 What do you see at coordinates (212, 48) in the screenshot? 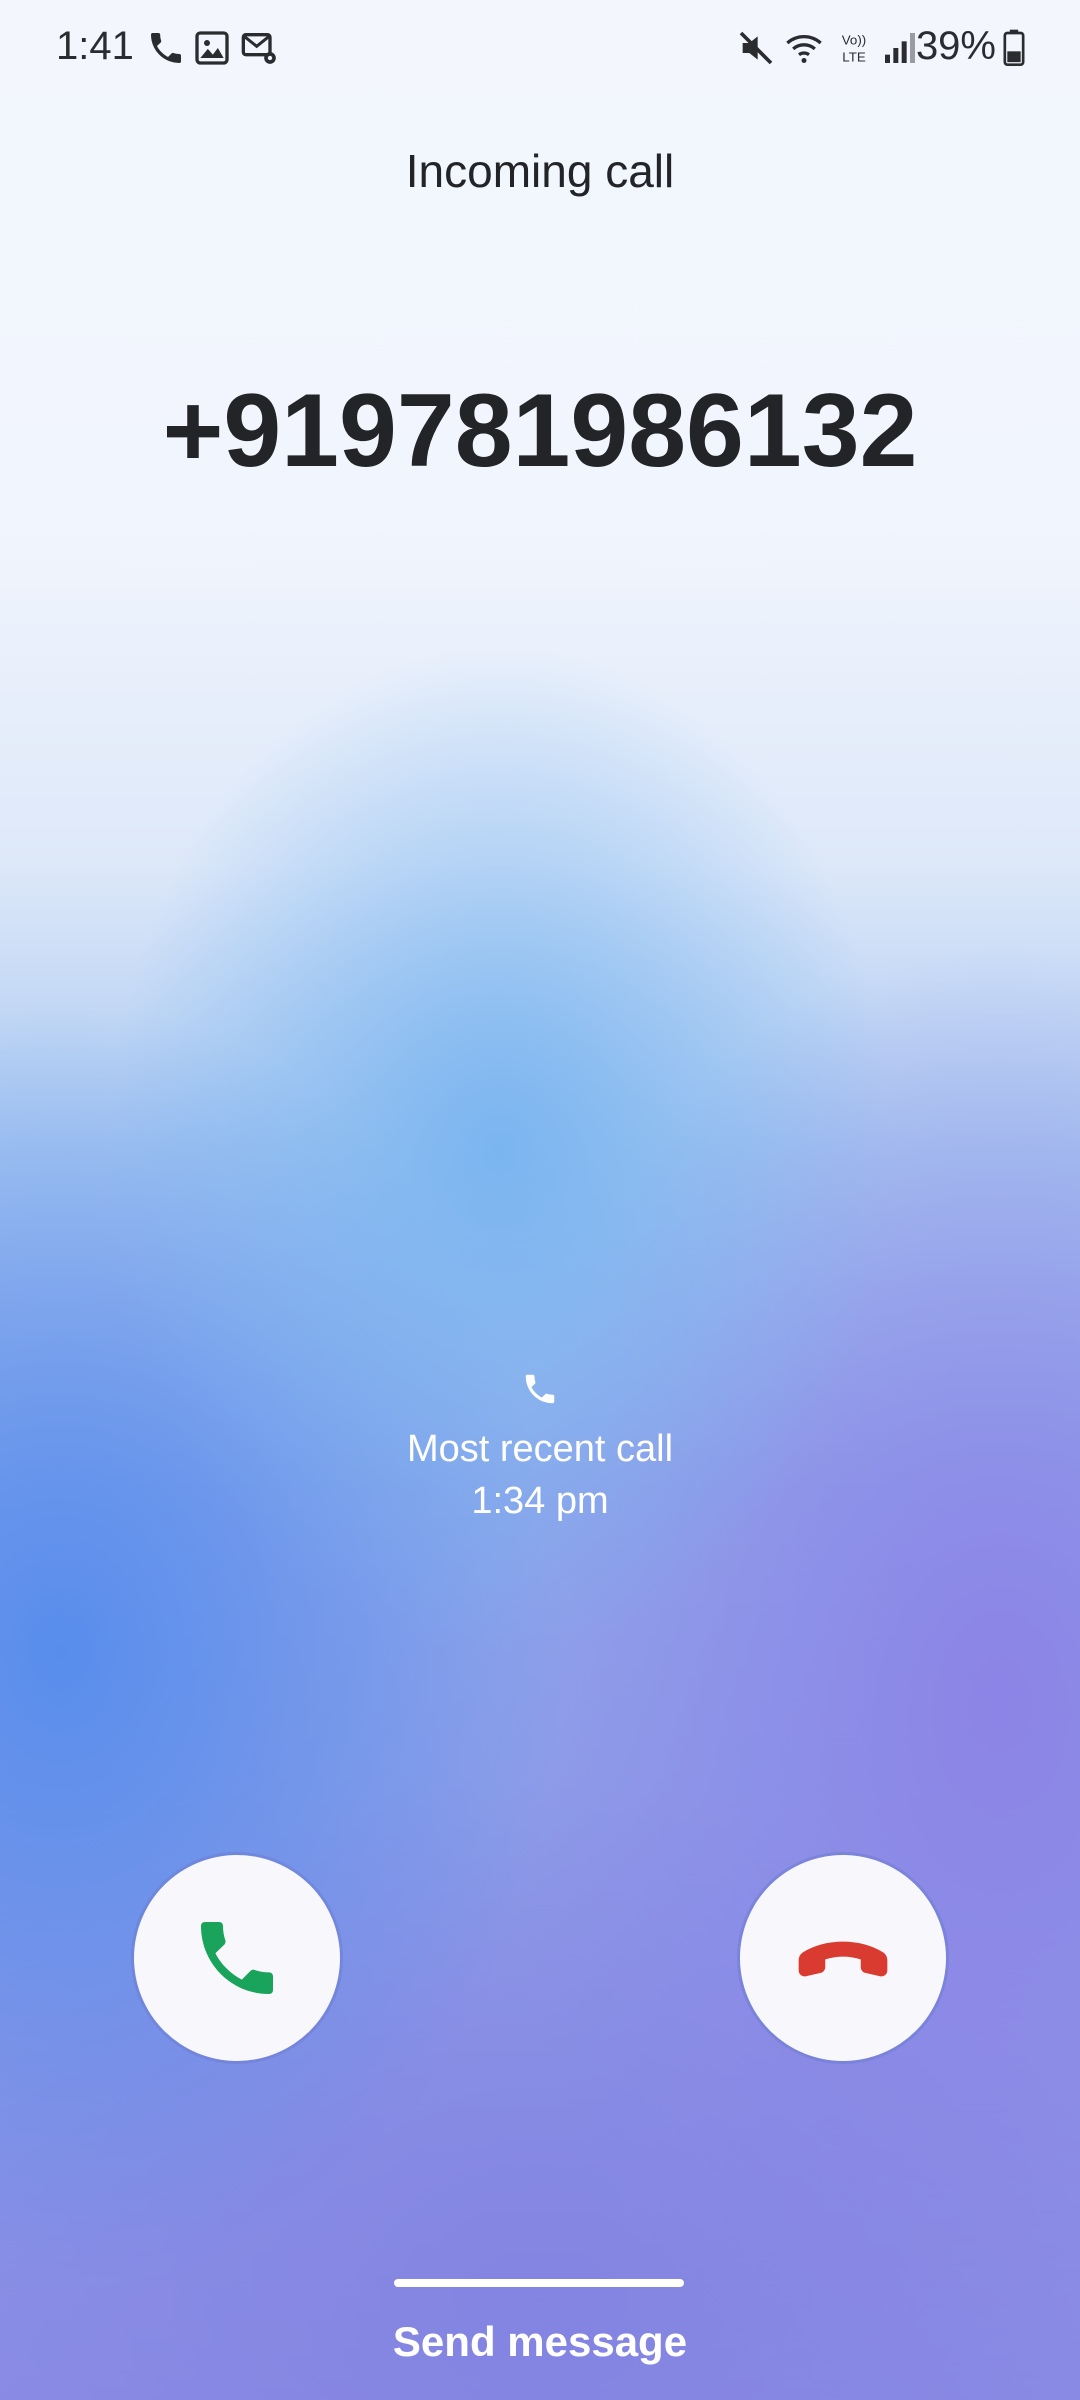
I see `image-icon` at bounding box center [212, 48].